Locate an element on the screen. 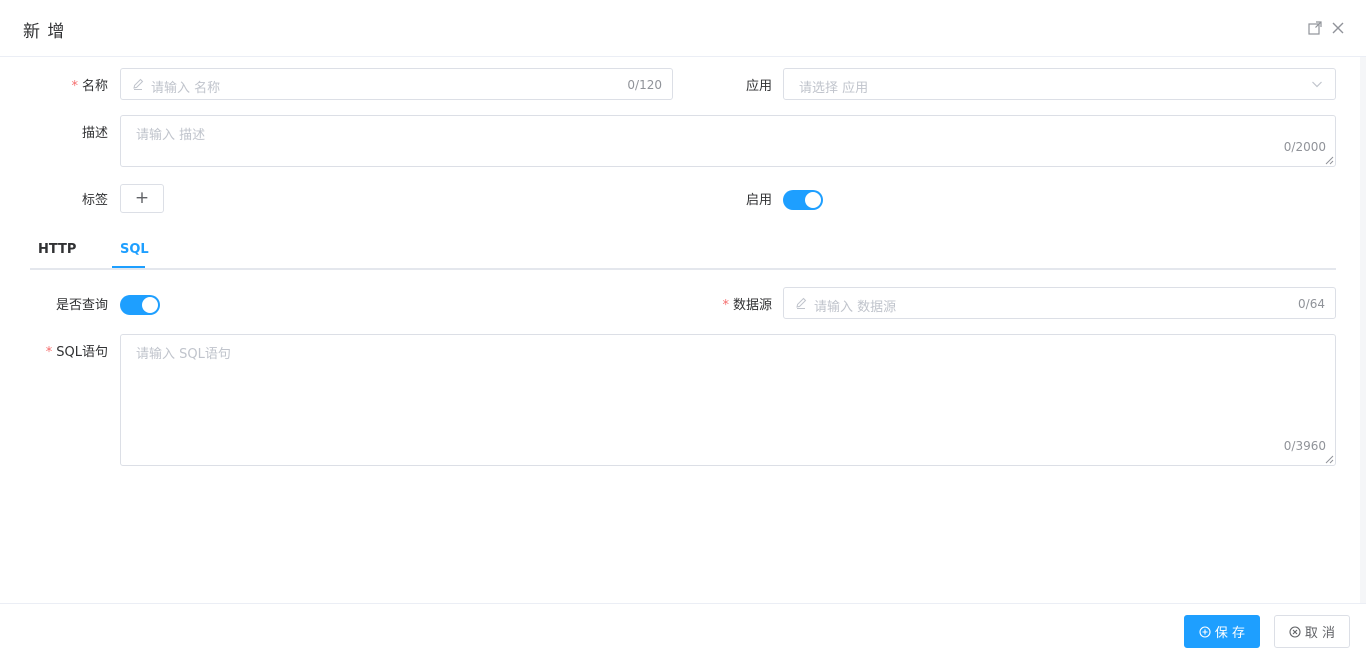 Image resolution: width=1366 pixels, height=657 pixels. name-label: * 名称 is located at coordinates (84, 84).